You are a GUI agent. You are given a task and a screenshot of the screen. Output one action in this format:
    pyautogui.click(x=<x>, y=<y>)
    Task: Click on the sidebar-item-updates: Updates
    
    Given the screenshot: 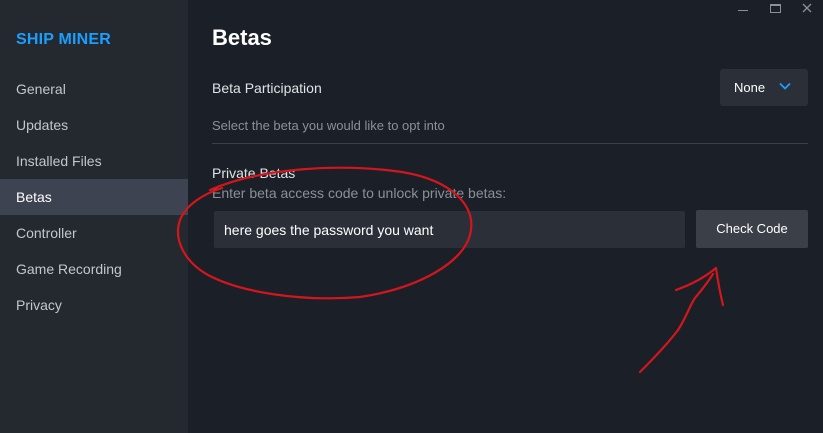 What is the action you would take?
    pyautogui.click(x=94, y=125)
    